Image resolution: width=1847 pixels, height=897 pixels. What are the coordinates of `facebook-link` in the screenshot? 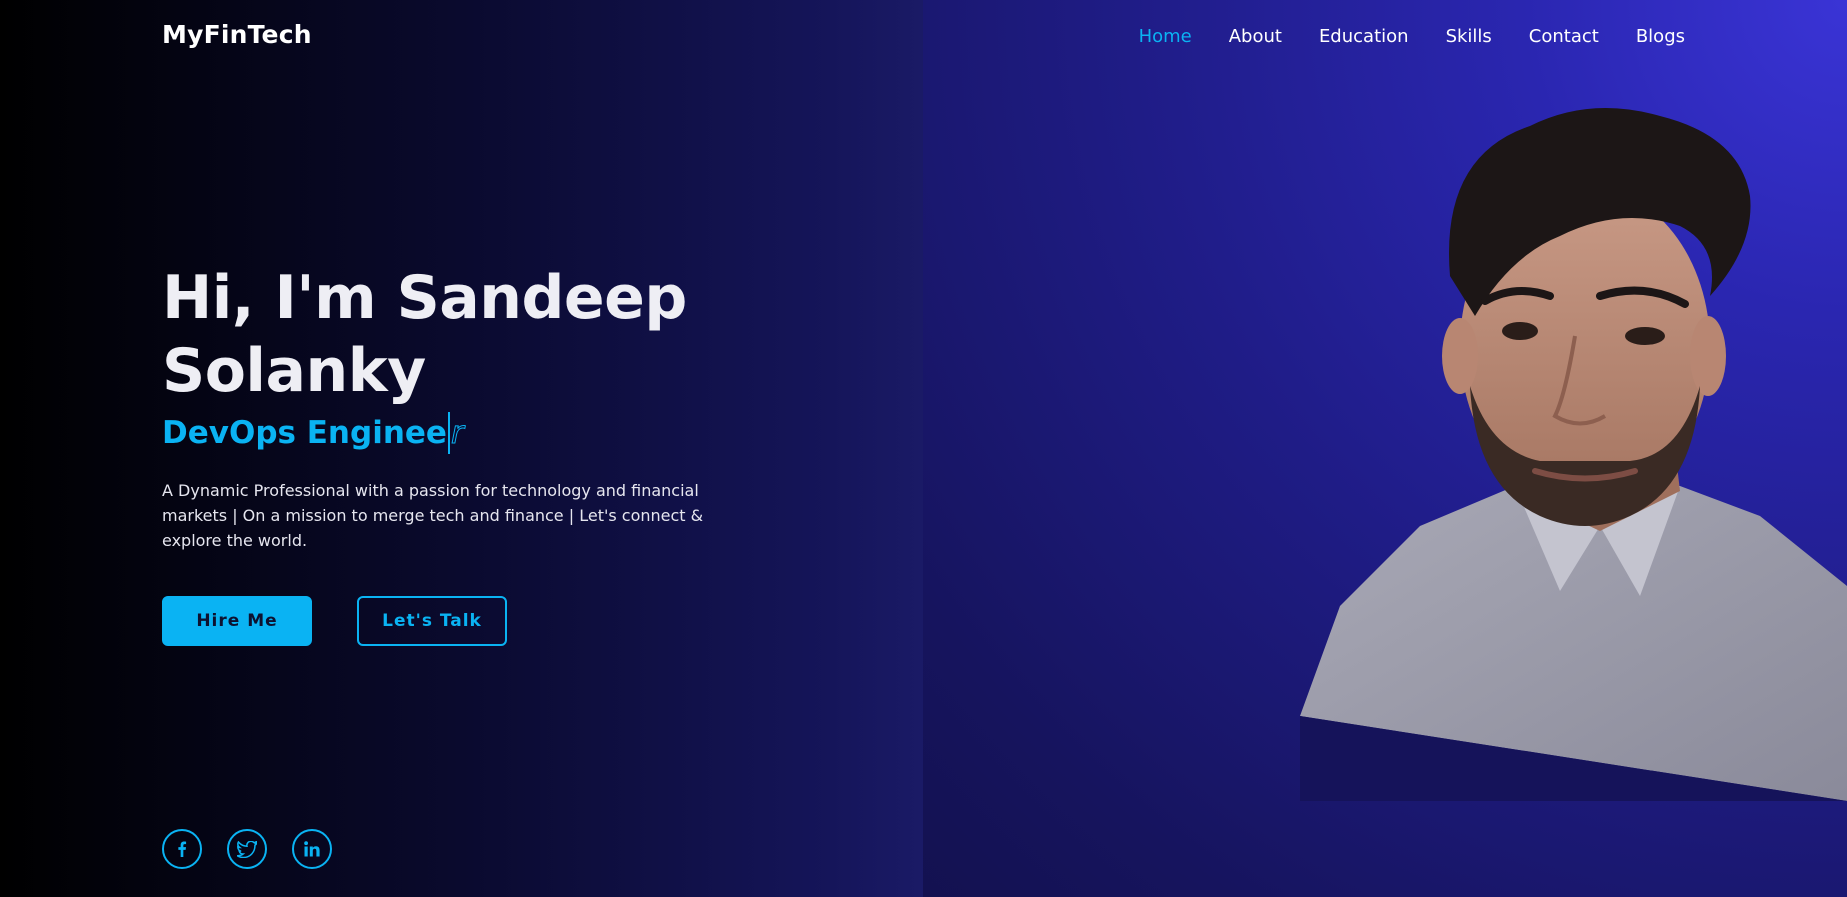 It's located at (182, 849).